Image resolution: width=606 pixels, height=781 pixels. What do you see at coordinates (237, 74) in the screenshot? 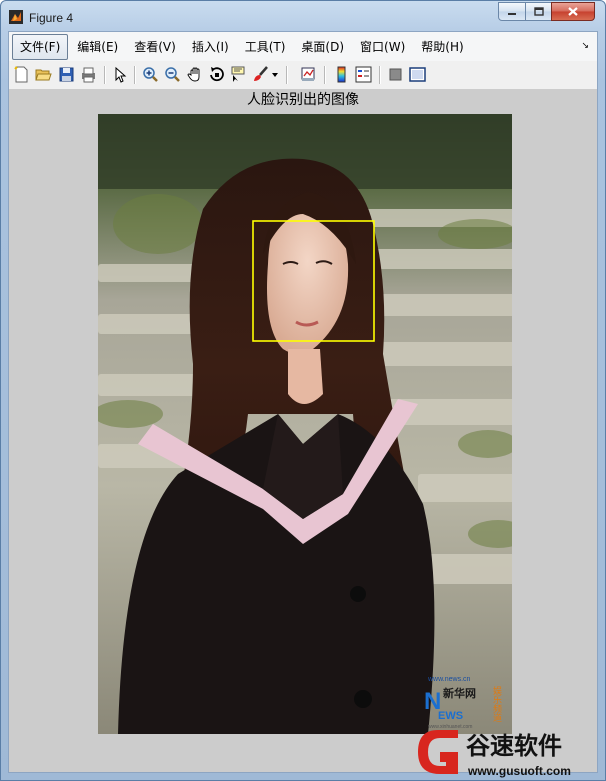
I see `data-cursor-icon` at bounding box center [237, 74].